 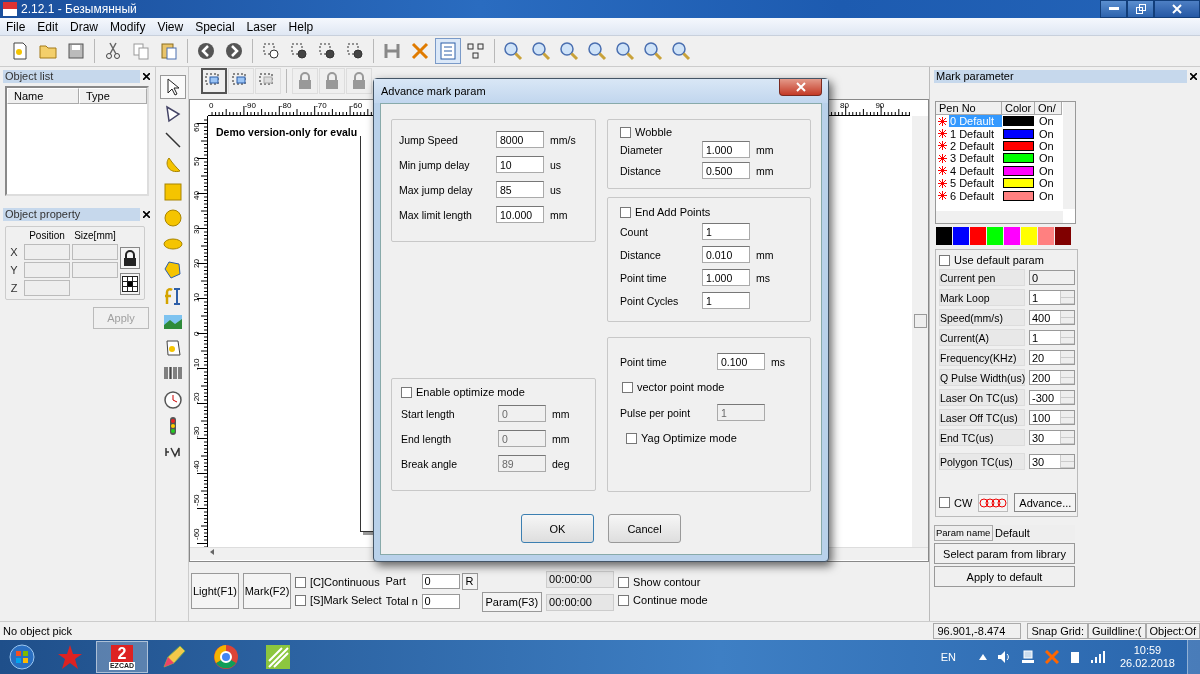 I want to click on option-checkbox: Continue mode, so click(x=663, y=600).